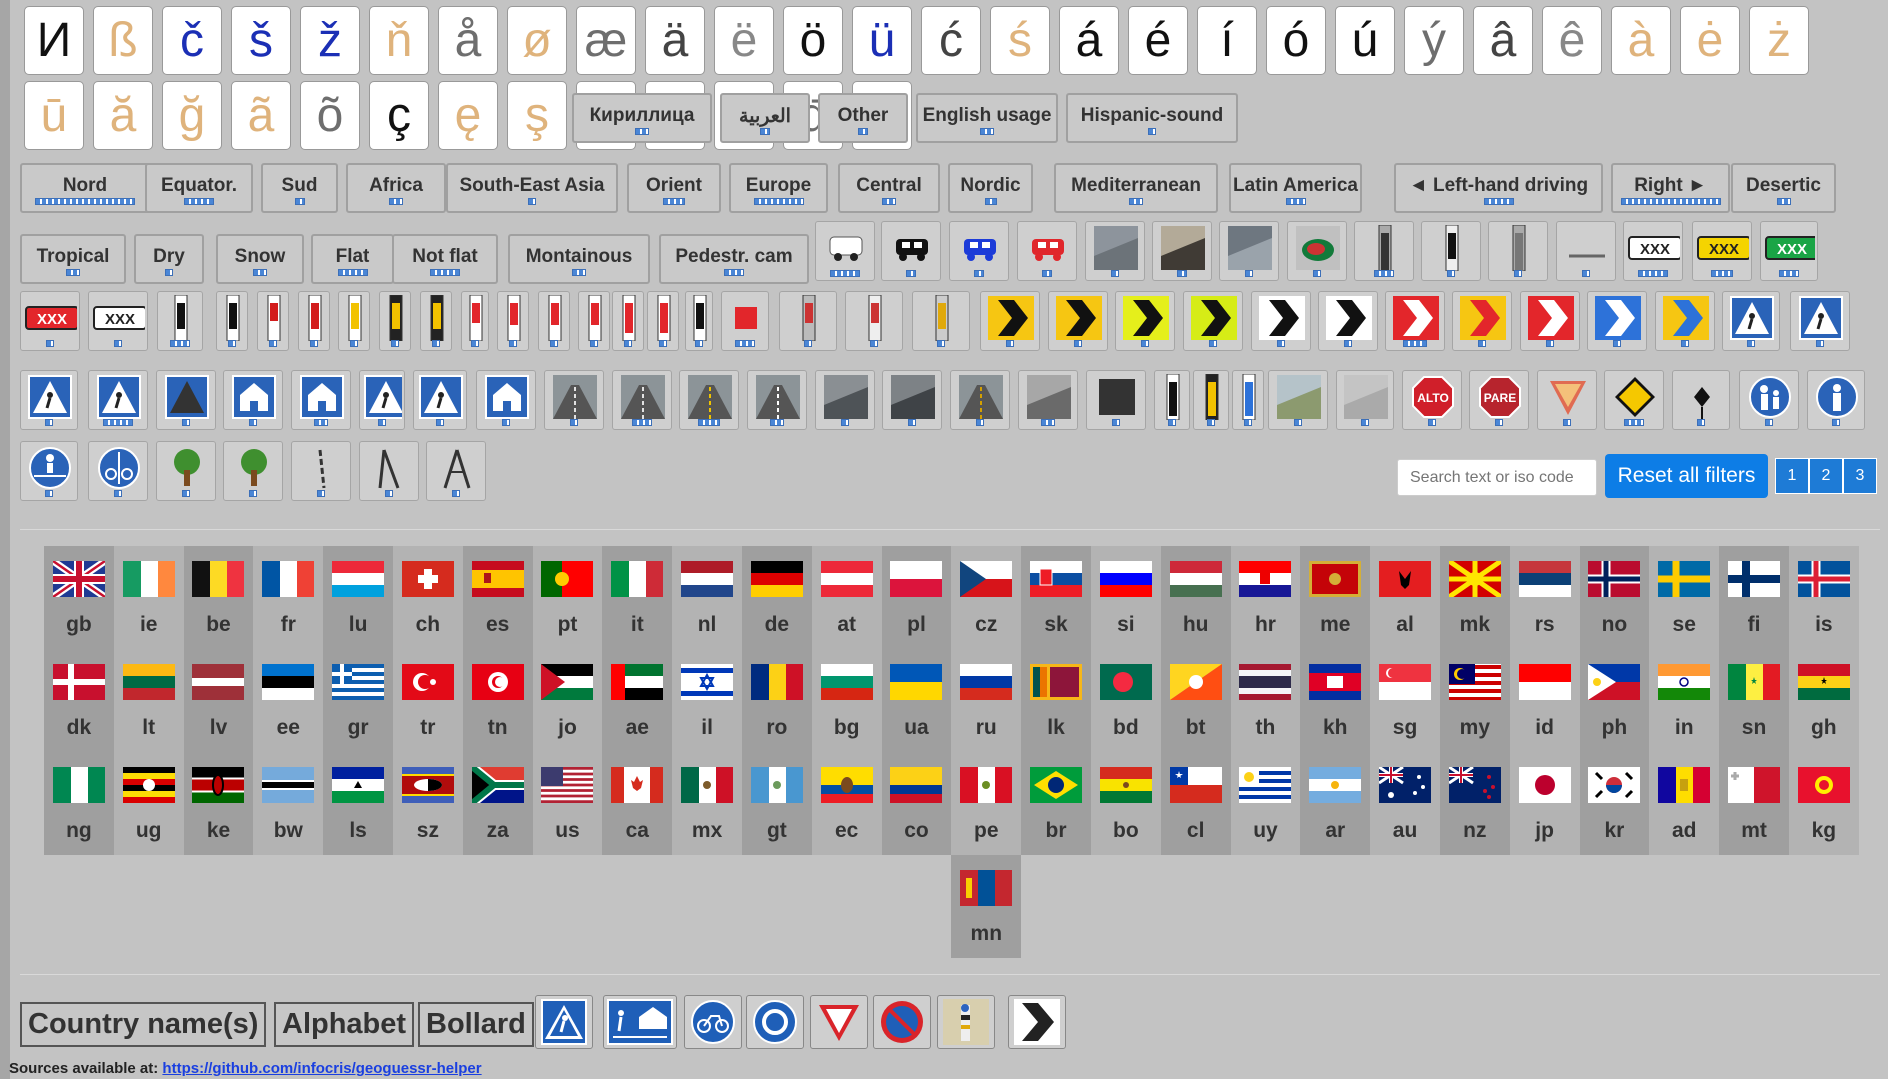 The width and height of the screenshot is (1888, 1079). I want to click on country-card: my, so click(1474, 700).